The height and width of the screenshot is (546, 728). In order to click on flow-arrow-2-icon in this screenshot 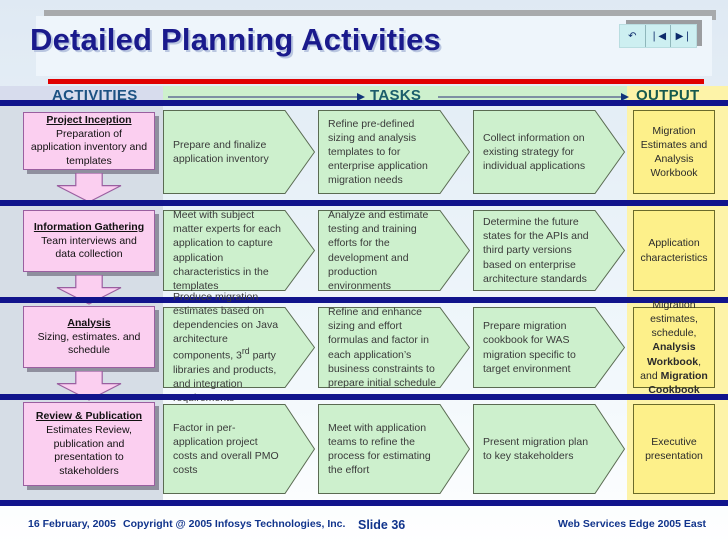, I will do `click(533, 97)`.